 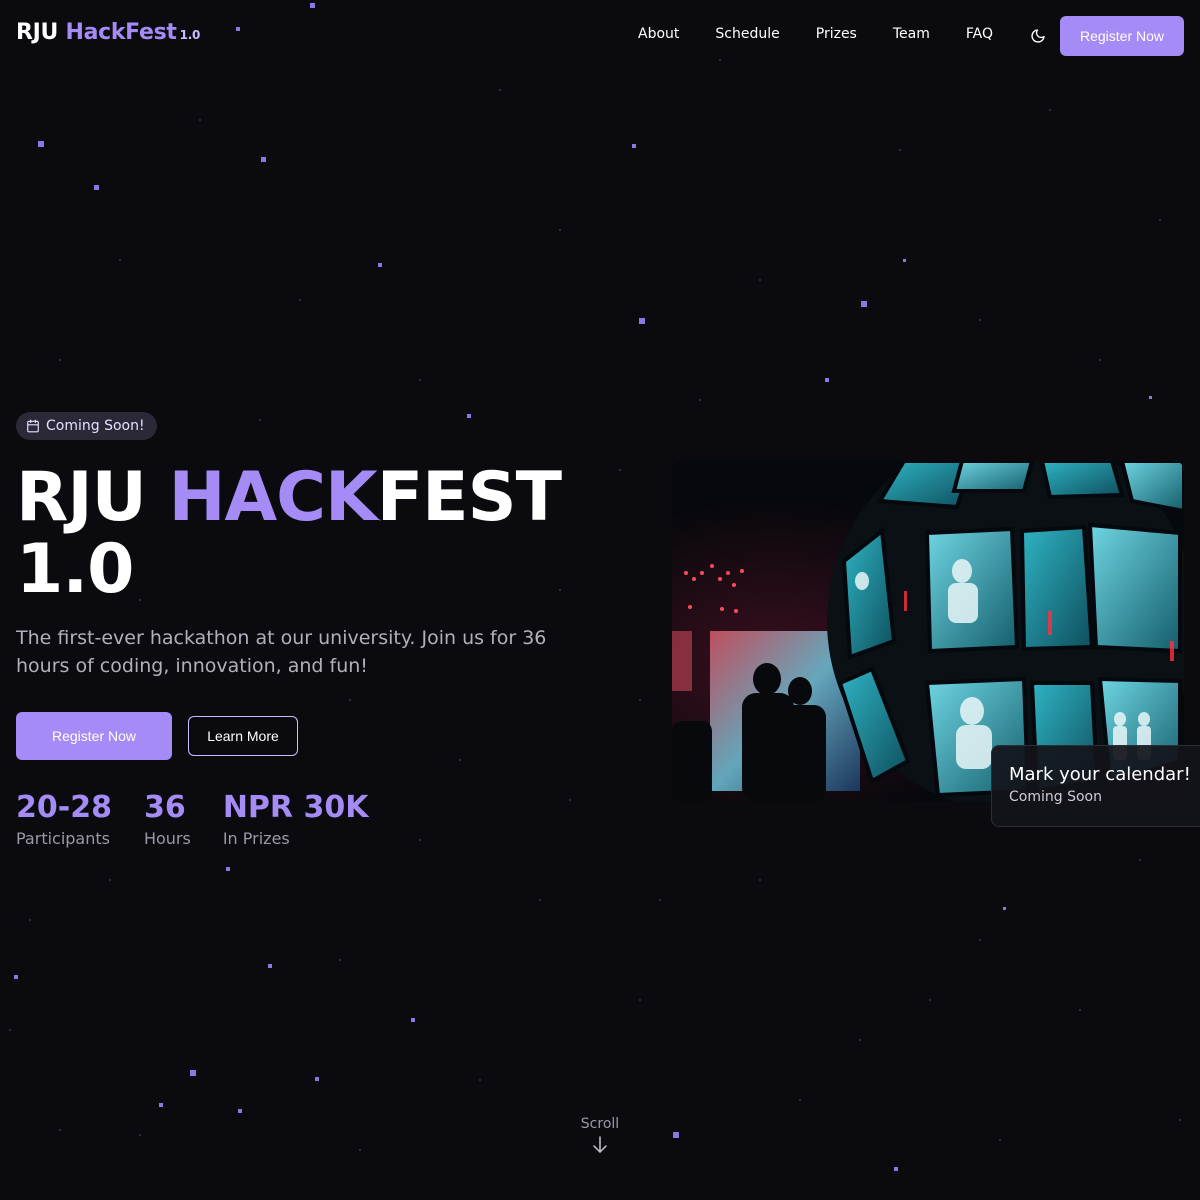 I want to click on calendar-icon, so click(x=33, y=426).